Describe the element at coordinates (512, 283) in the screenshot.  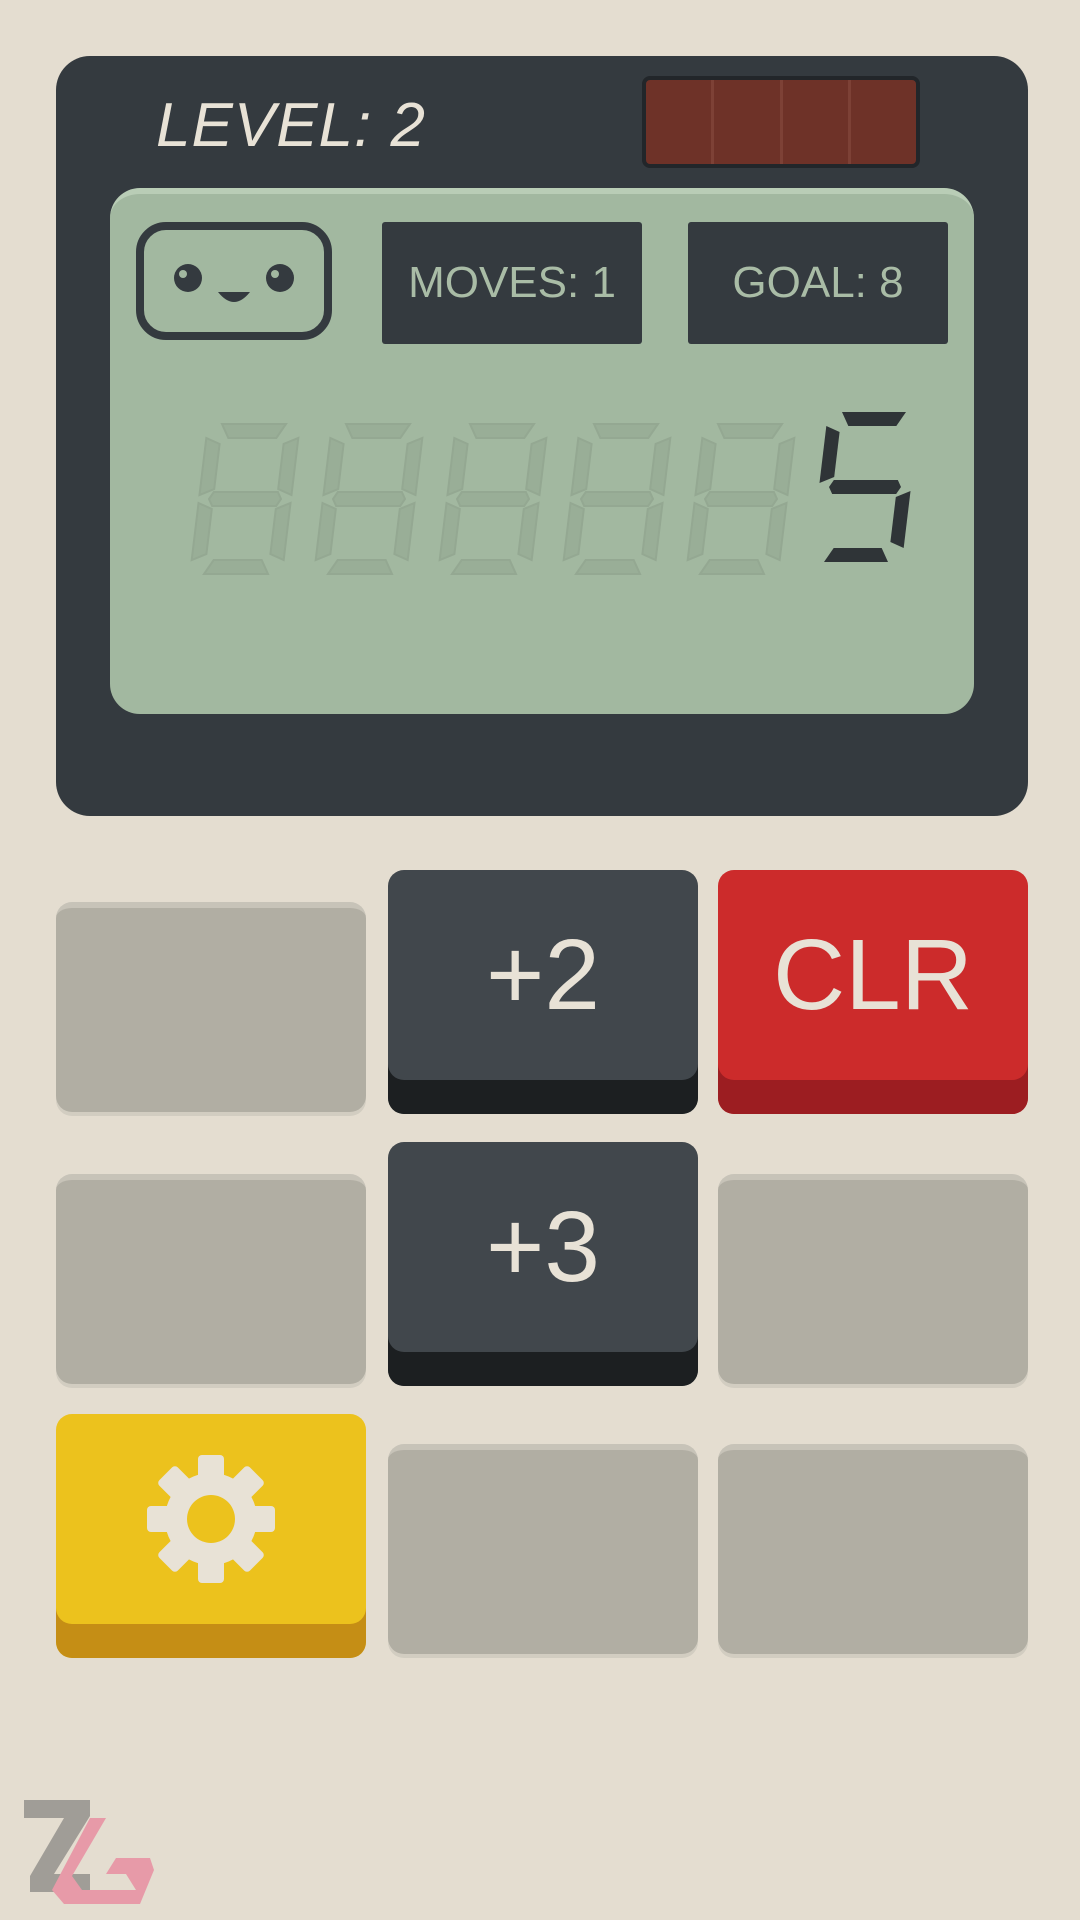
I see `moves-counter: MOVES: 1` at that location.